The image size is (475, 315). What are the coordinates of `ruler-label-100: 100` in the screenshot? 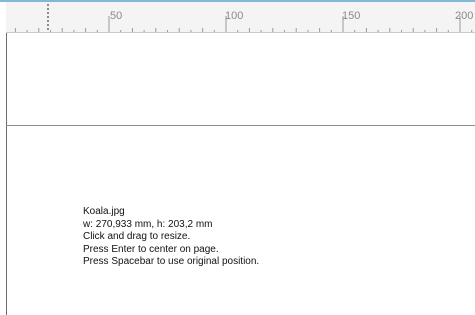 It's located at (234, 16).